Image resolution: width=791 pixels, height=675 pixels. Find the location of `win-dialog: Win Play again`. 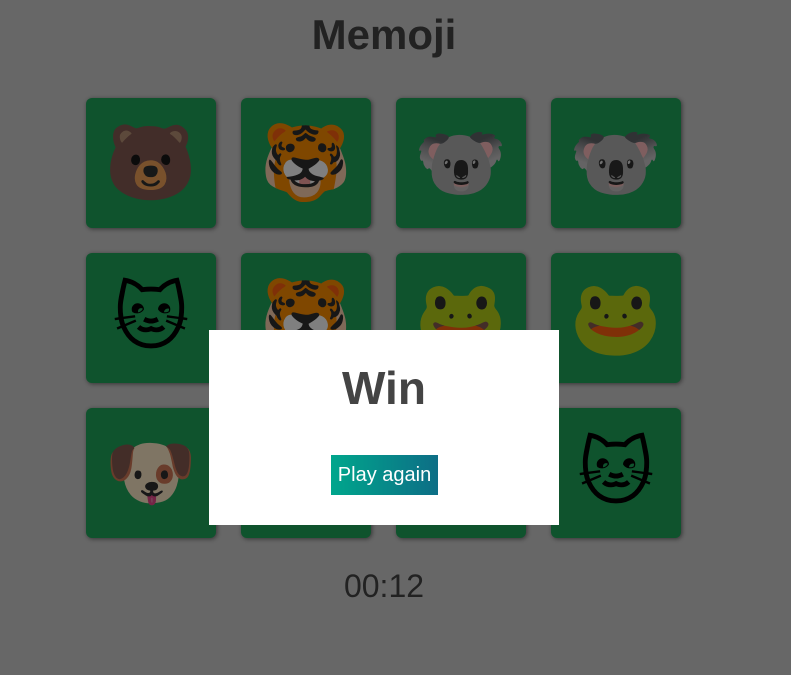

win-dialog: Win Play again is located at coordinates (384, 427).